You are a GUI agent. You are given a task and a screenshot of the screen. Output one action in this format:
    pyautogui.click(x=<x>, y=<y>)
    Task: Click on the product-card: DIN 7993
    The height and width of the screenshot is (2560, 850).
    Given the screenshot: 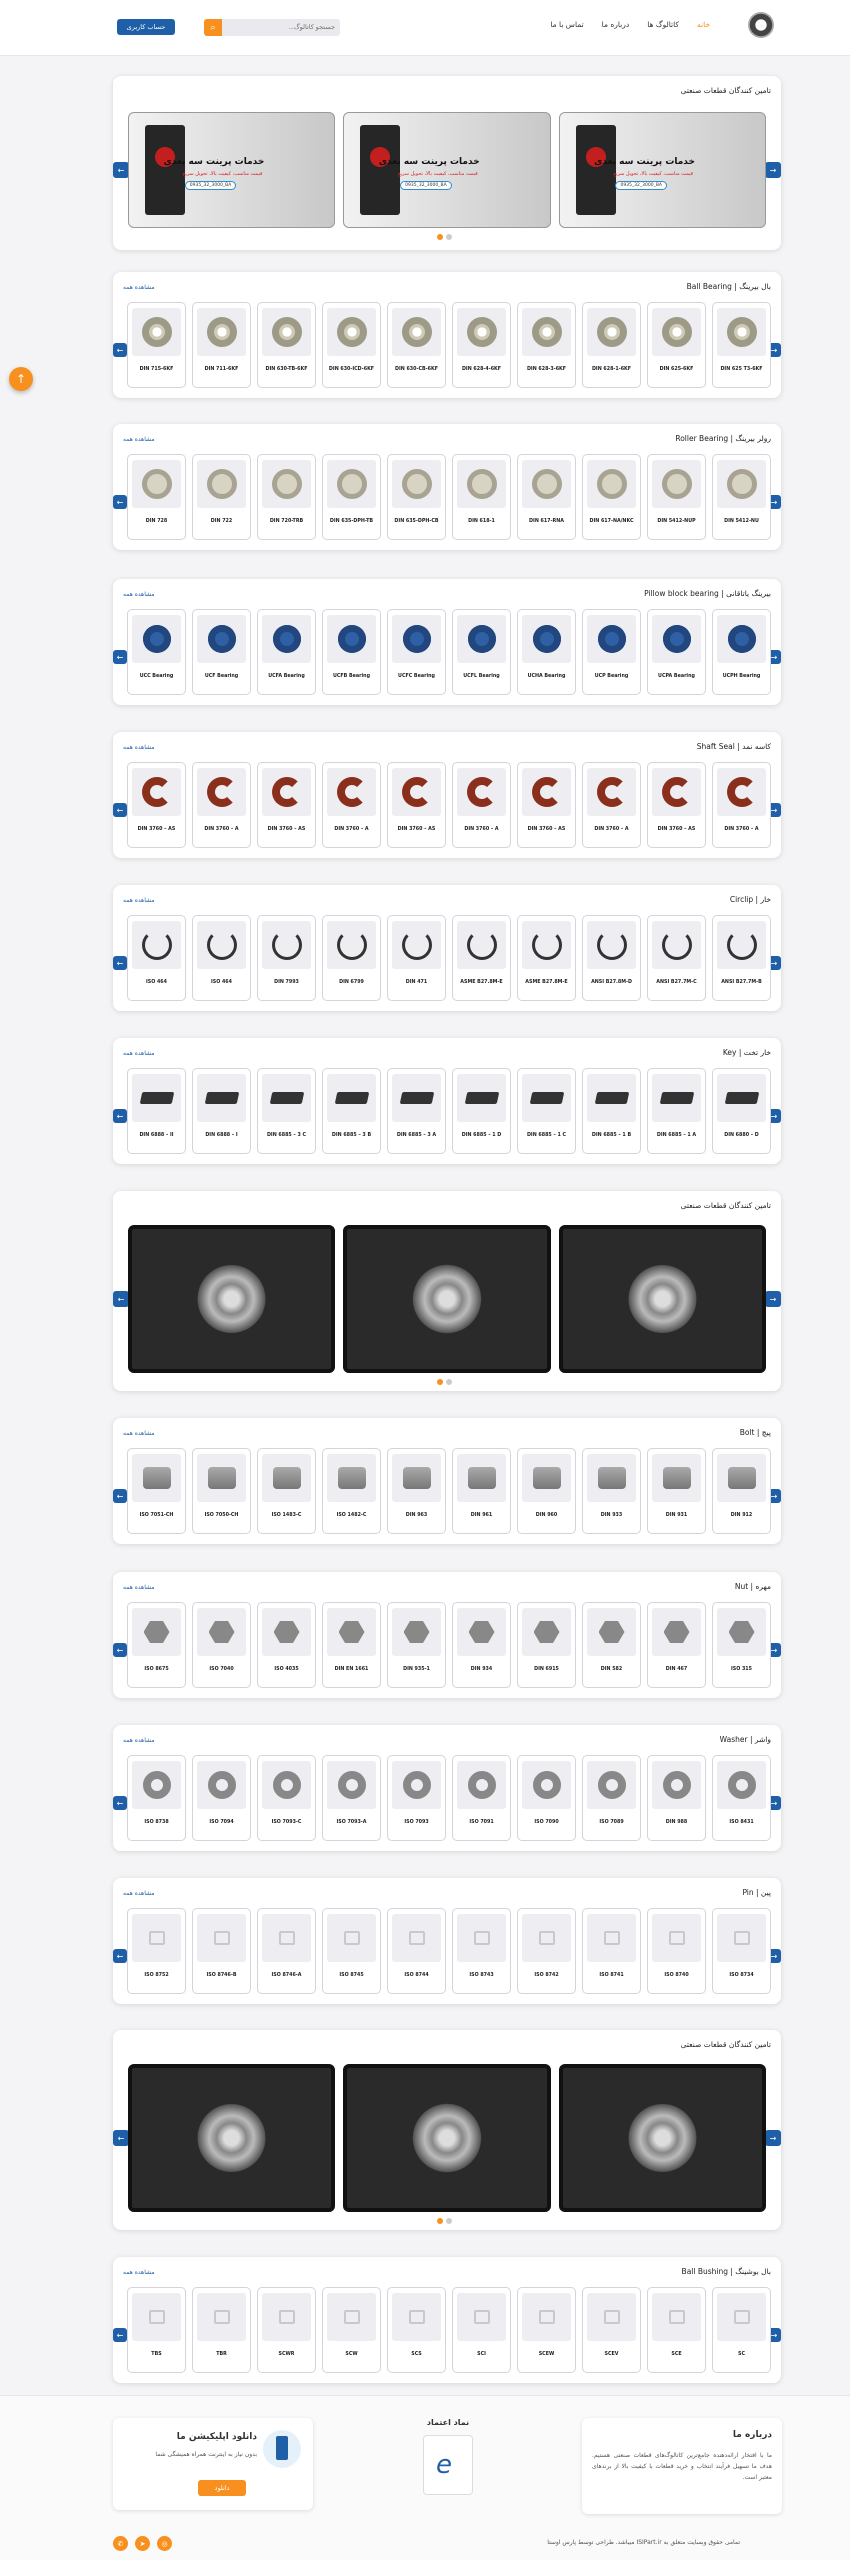 What is the action you would take?
    pyautogui.click(x=286, y=958)
    